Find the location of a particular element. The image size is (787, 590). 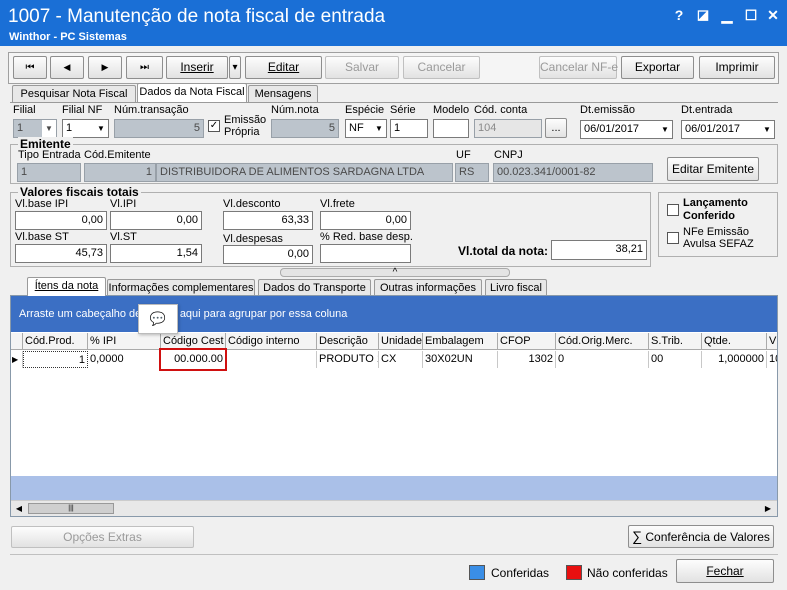

export-button: Exportar is located at coordinates (657, 67).